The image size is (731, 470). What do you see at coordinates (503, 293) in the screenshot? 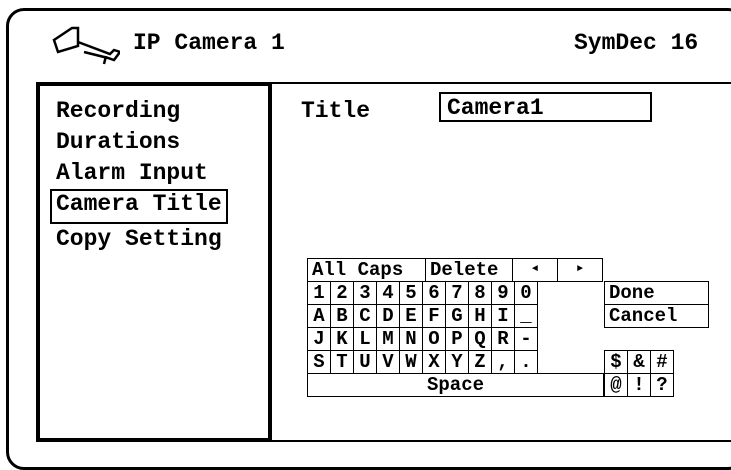
I see `key: 9` at bounding box center [503, 293].